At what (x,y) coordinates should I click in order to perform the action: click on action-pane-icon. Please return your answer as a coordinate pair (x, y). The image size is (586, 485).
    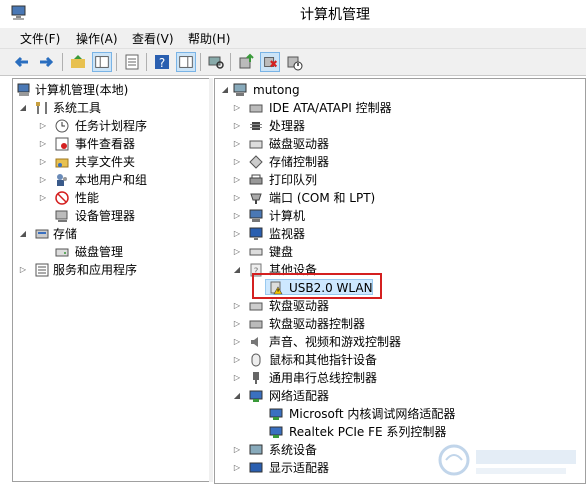
    Looking at the image, I should click on (186, 62).